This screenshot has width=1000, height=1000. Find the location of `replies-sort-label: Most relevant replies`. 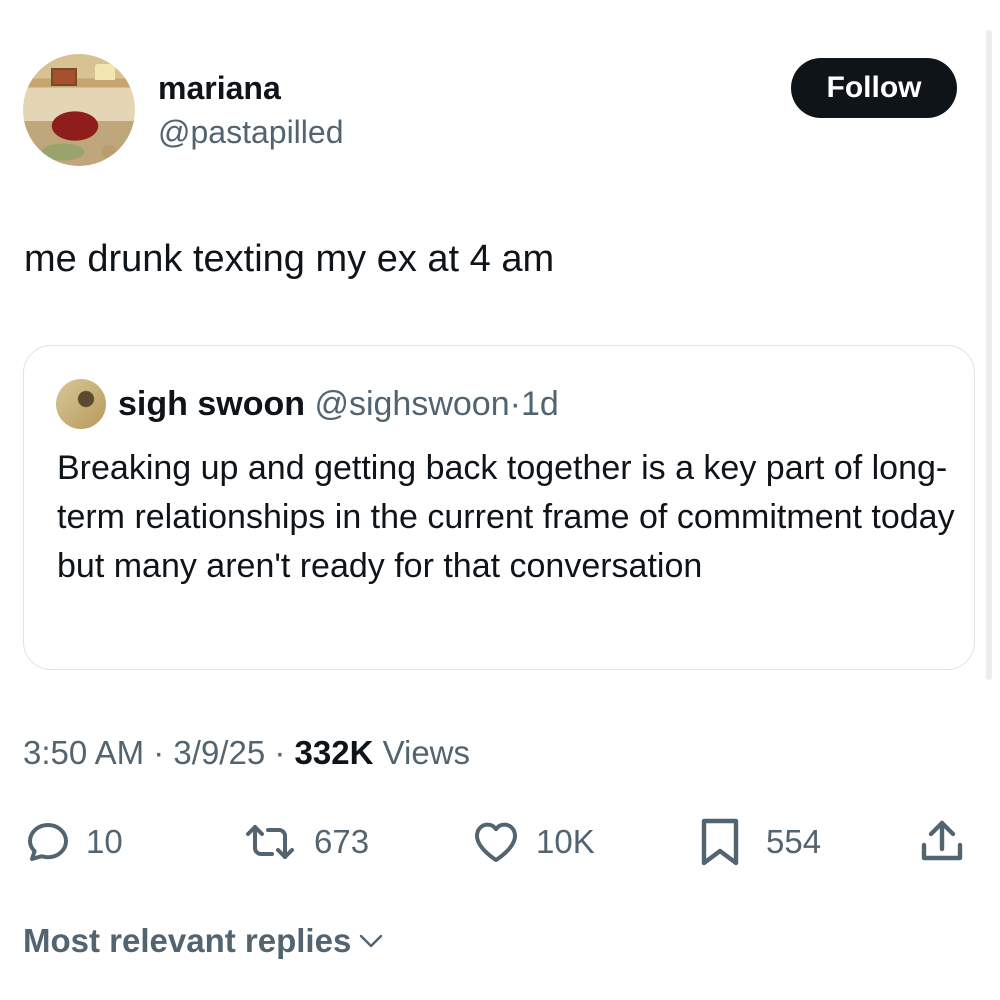

replies-sort-label: Most relevant replies is located at coordinates (187, 940).